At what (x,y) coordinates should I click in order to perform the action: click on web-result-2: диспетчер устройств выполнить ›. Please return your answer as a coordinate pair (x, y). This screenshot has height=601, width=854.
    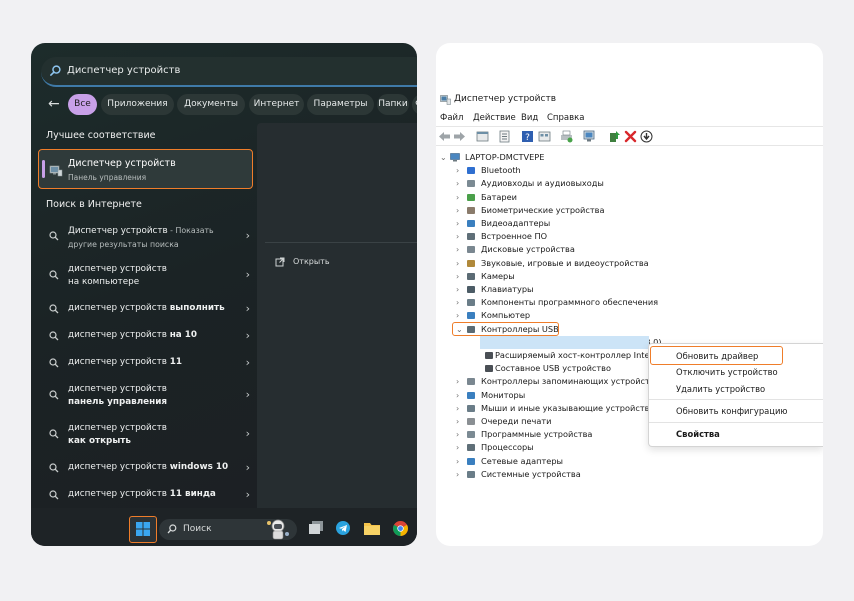
    Looking at the image, I should click on (144, 309).